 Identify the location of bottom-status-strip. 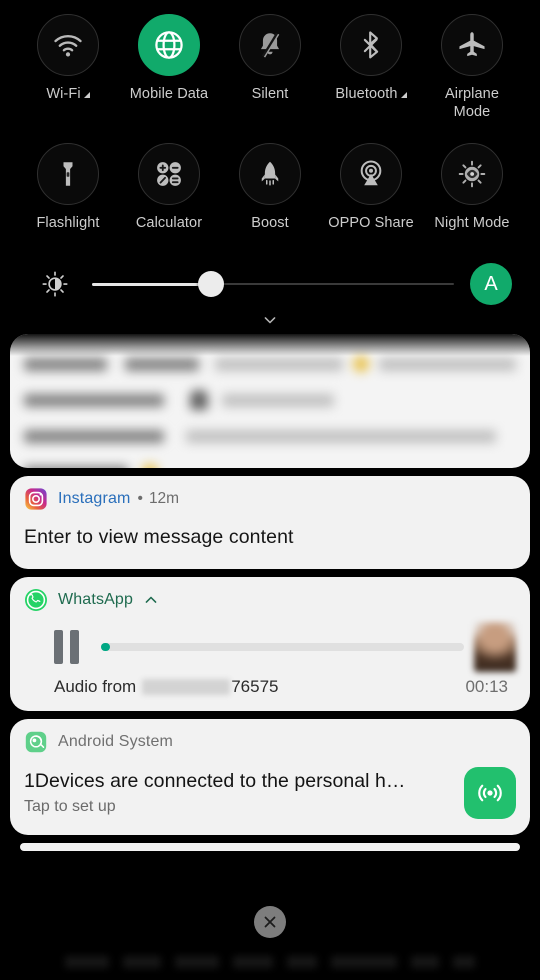
(270, 962).